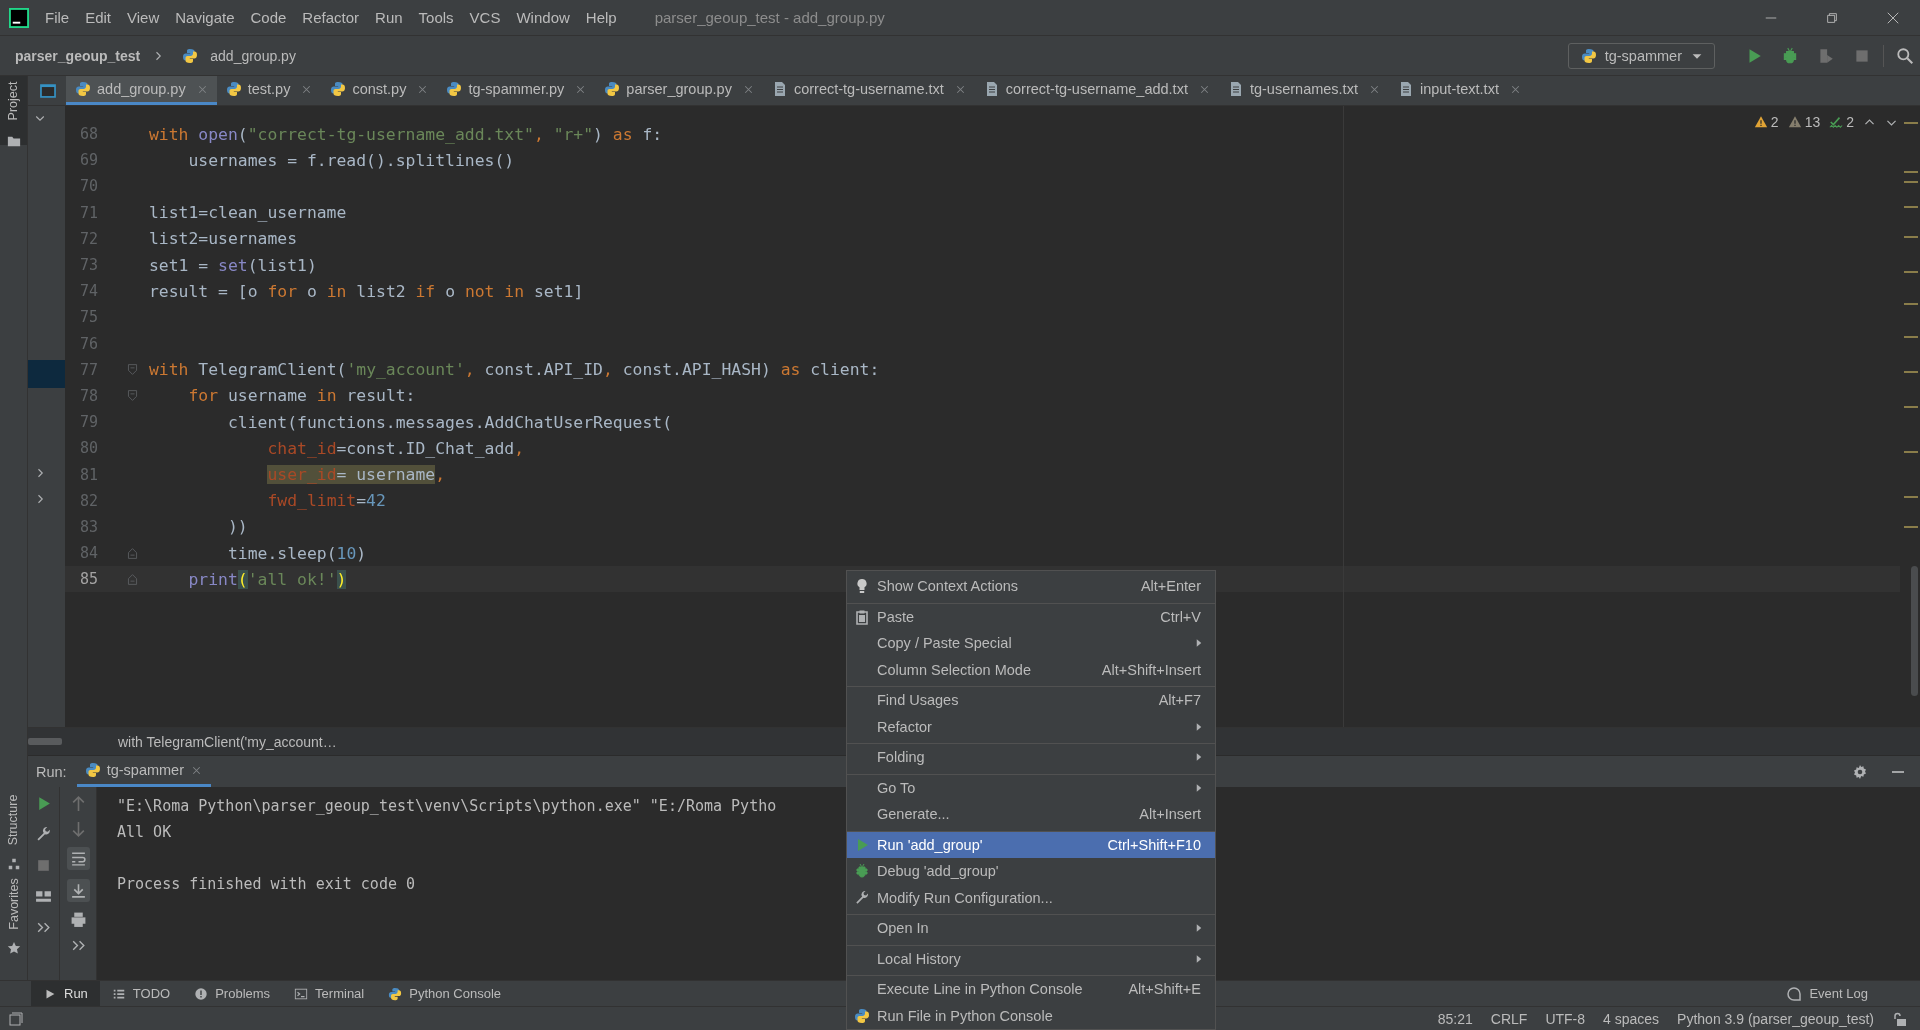 This screenshot has width=1920, height=1030. Describe the element at coordinates (769, 17) in the screenshot. I see `window-title: parser_geoup_test - add_group.py` at that location.